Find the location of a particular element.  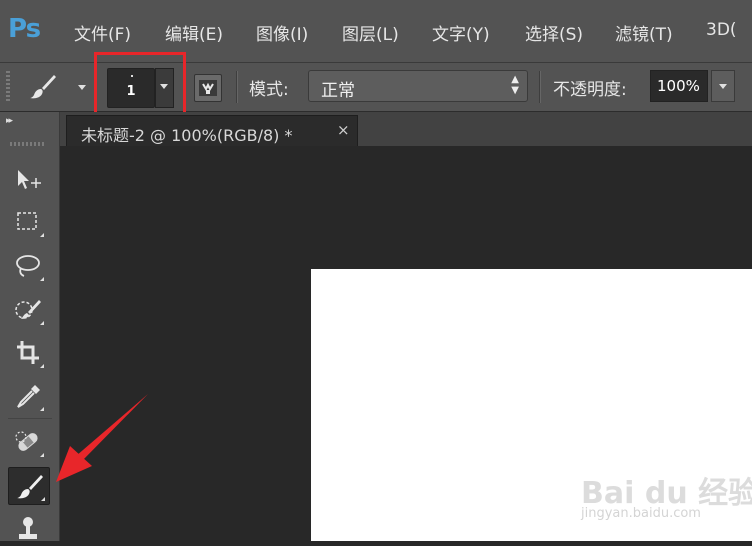

healing-brush-tool is located at coordinates (28, 442).